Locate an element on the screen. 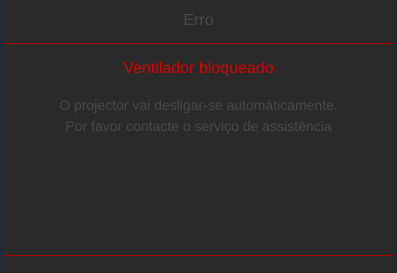  dialog-title: Erro is located at coordinates (198, 20).